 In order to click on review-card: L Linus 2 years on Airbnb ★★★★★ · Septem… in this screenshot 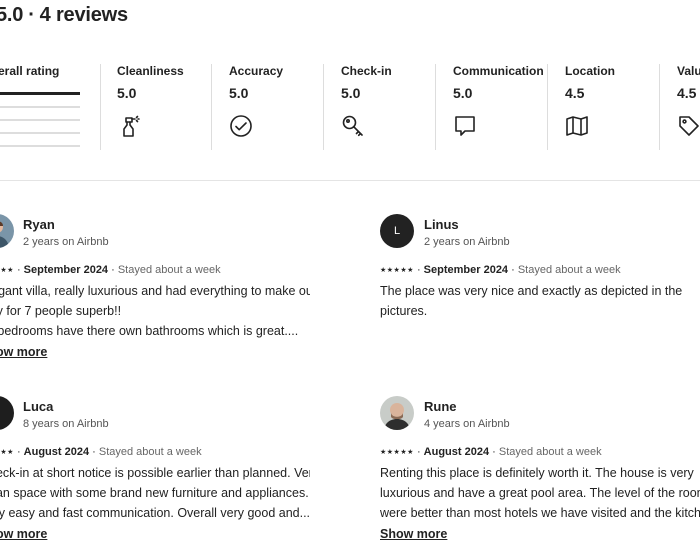, I will do `click(540, 269)`.